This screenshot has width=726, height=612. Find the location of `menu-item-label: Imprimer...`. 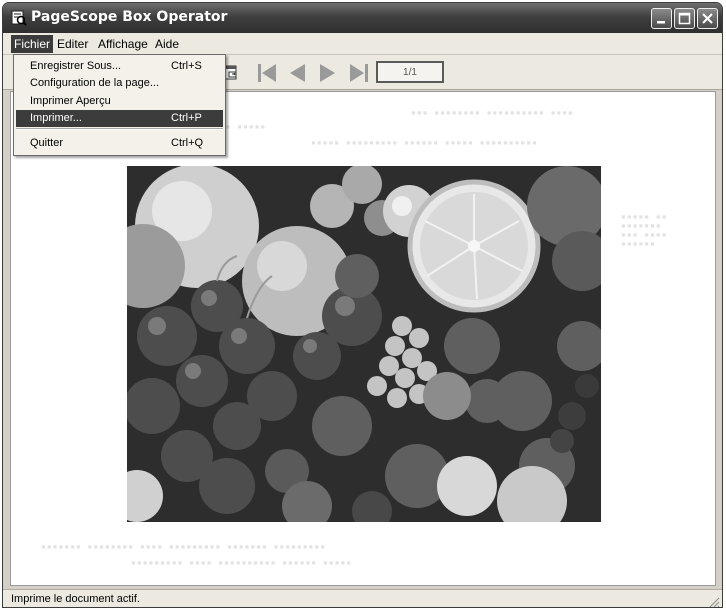

menu-item-label: Imprimer... is located at coordinates (56, 118).